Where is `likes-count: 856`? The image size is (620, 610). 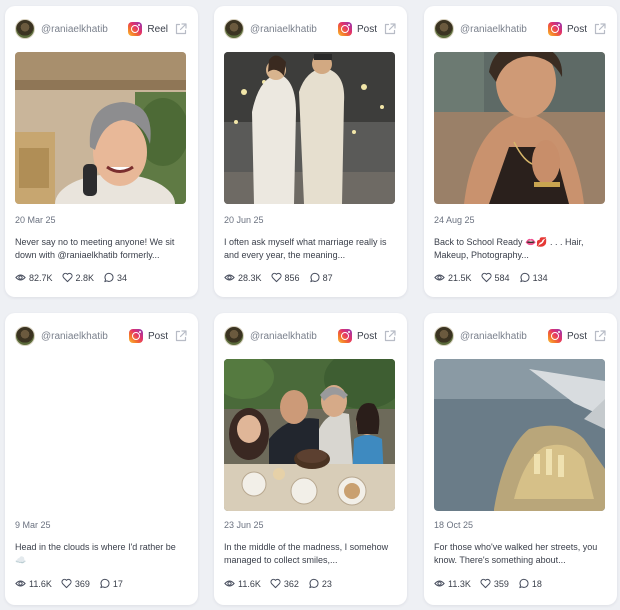 likes-count: 856 is located at coordinates (292, 277).